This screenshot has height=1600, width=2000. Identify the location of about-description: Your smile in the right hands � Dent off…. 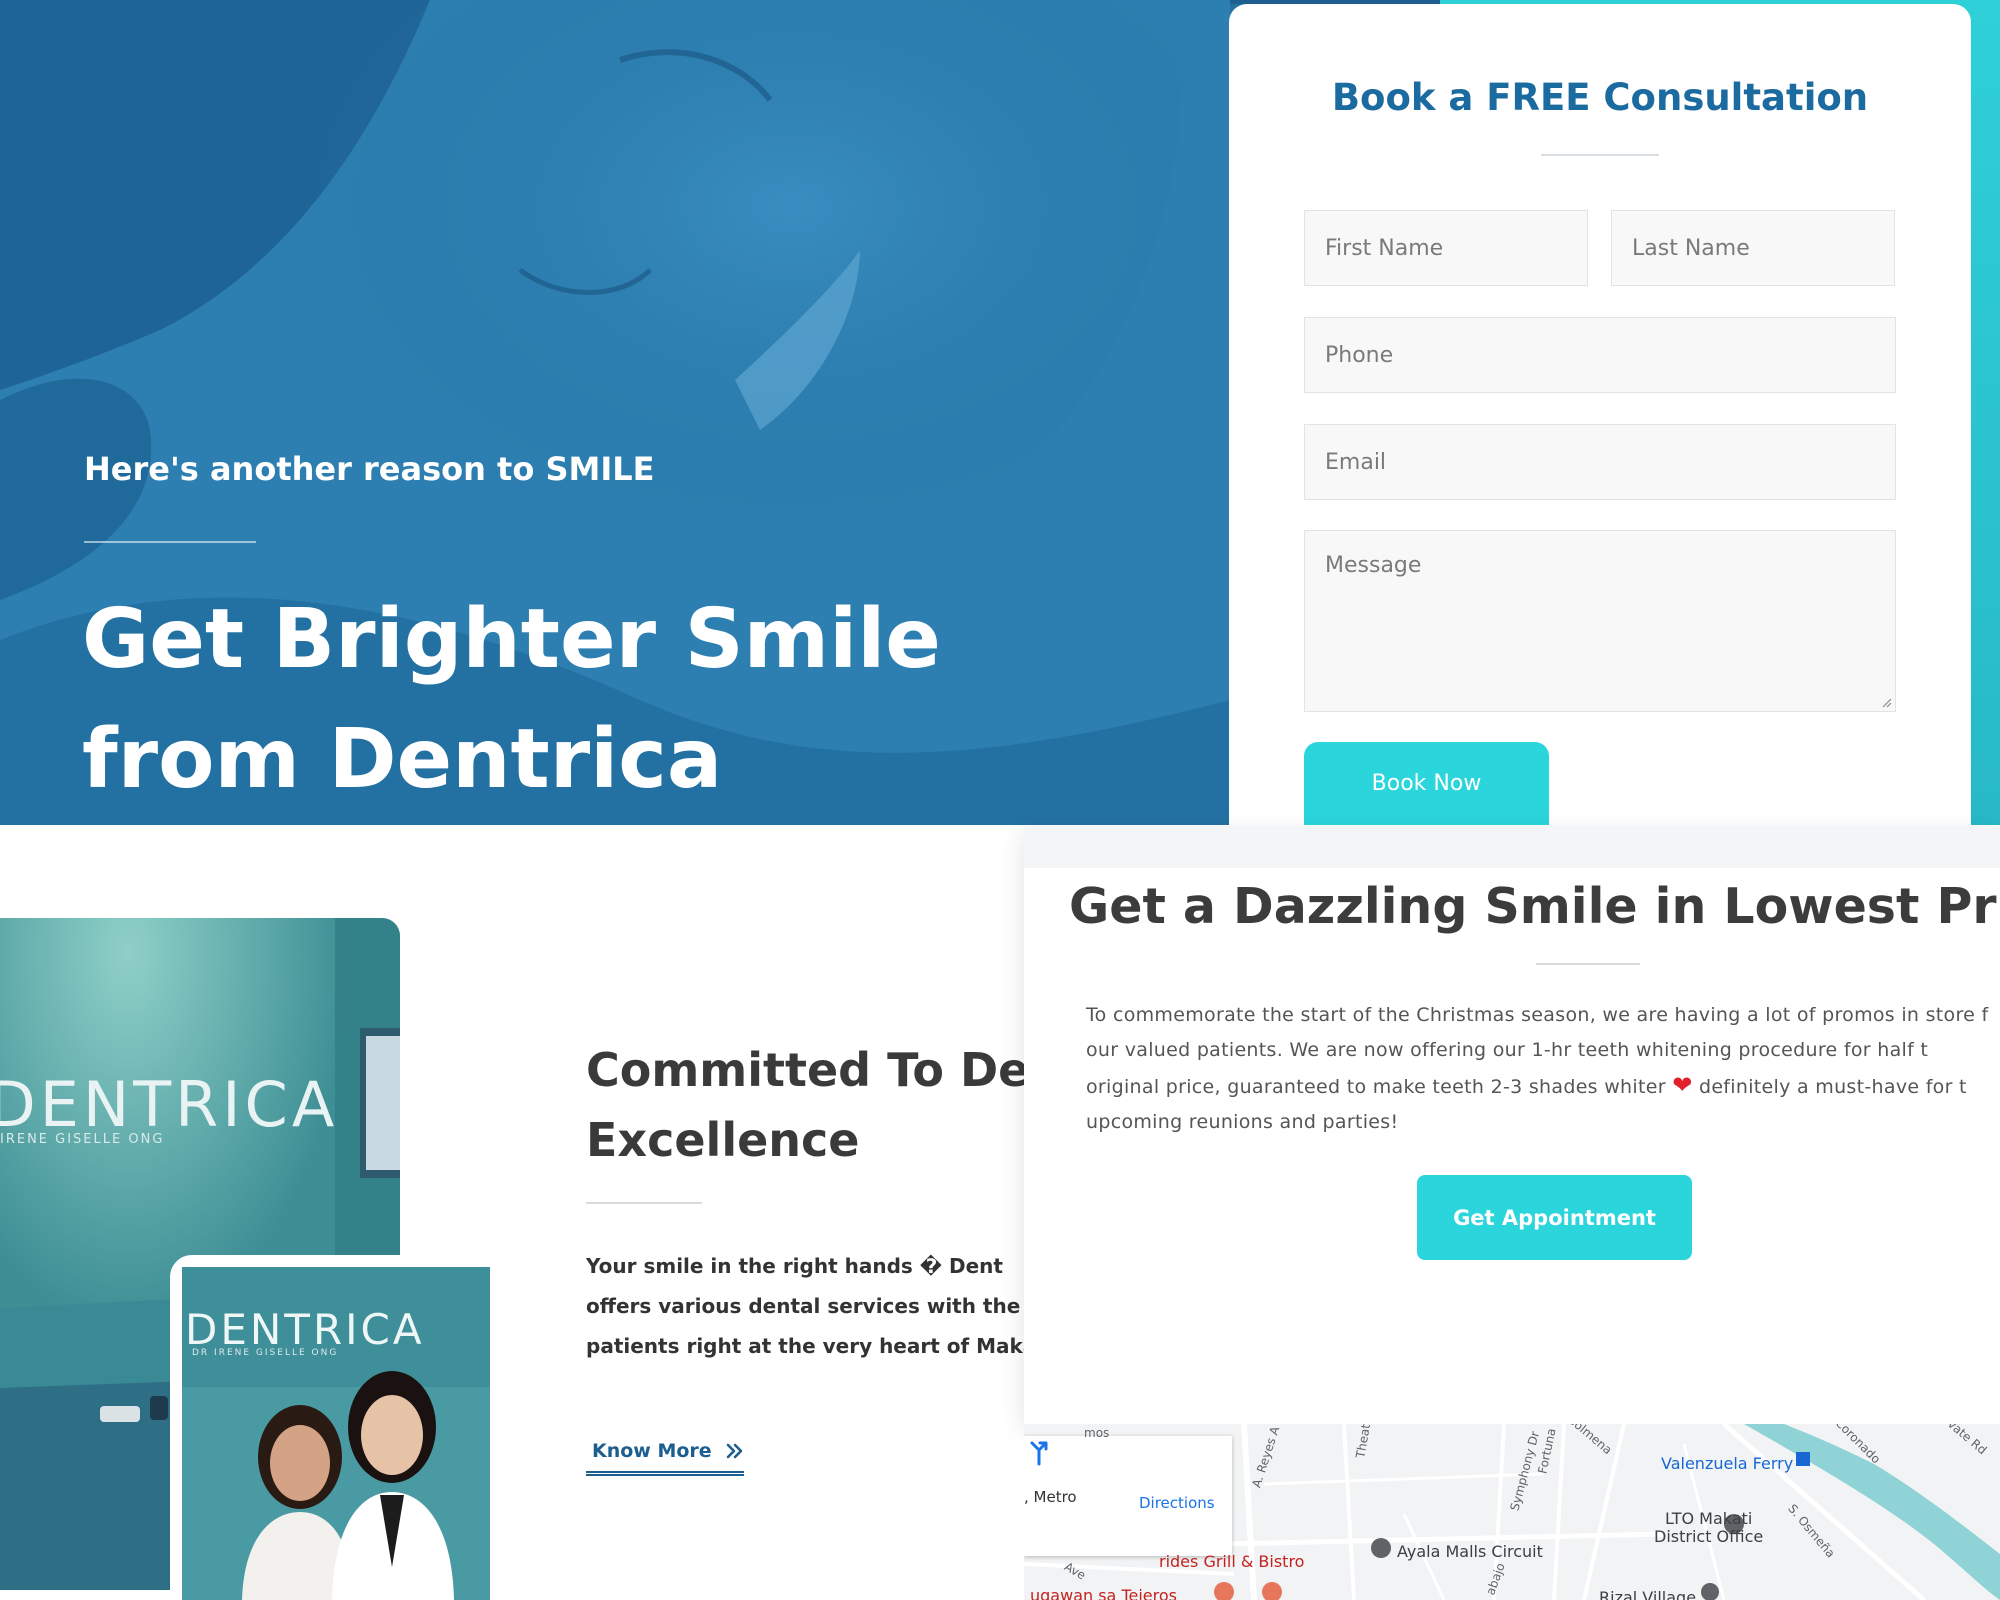
(805, 1311).